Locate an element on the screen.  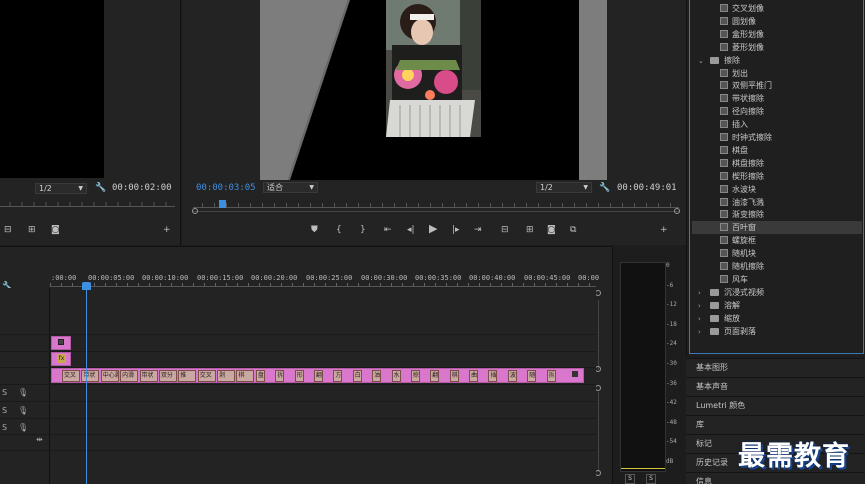
source-fit-dropdown: 1/2 ▼ is located at coordinates (61, 188).